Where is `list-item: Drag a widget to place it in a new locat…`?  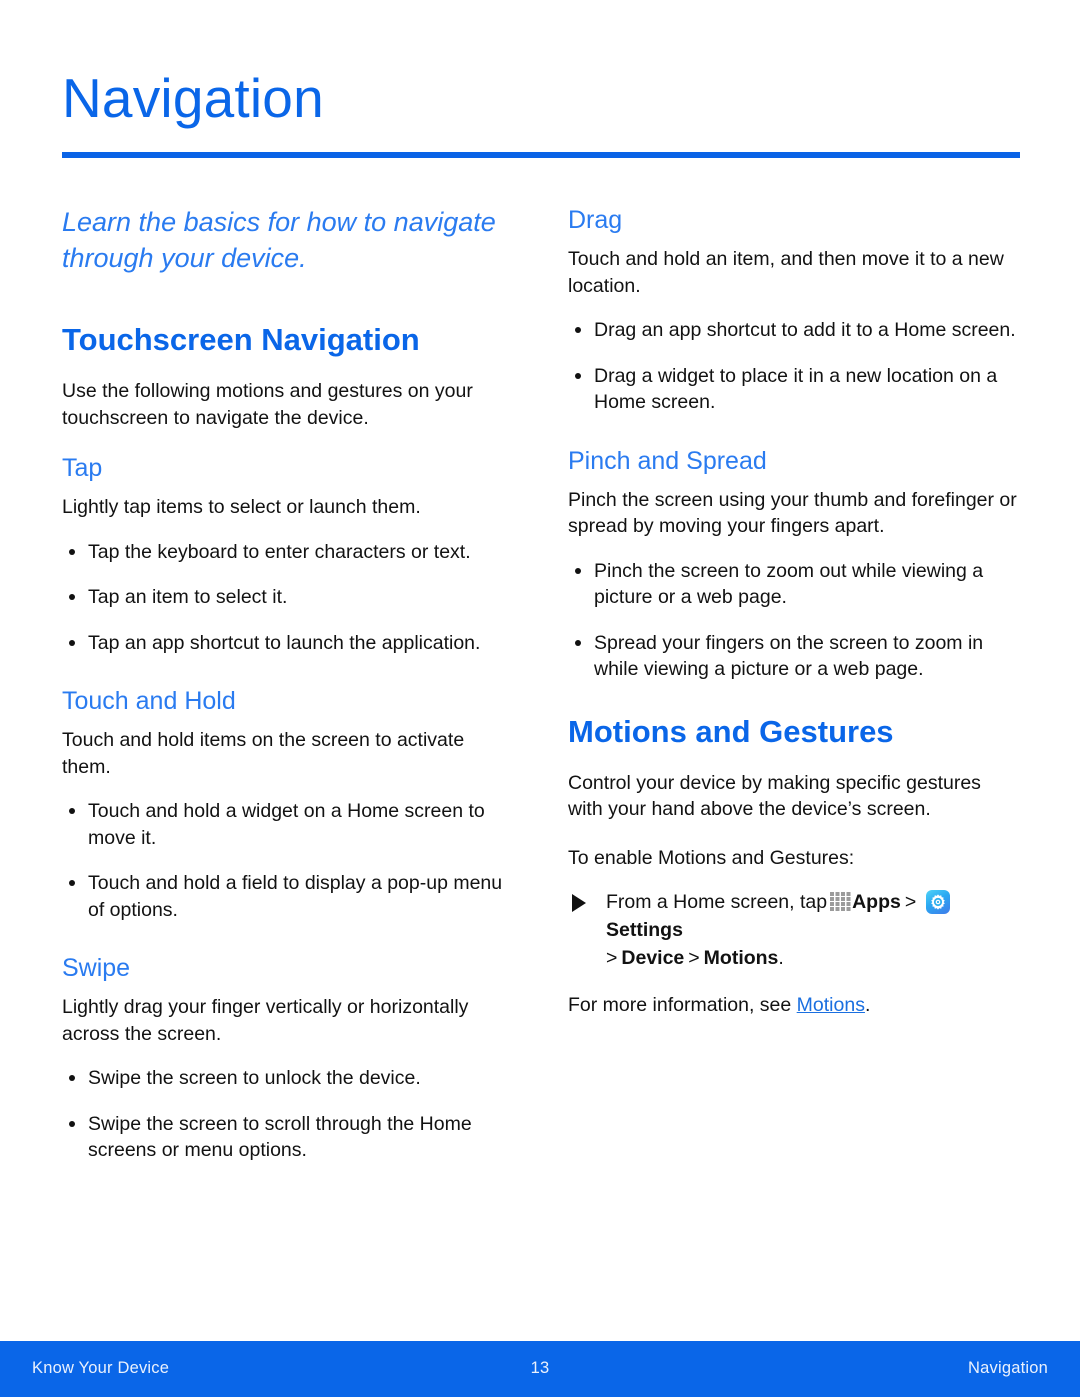
list-item: Drag a widget to place it in a new locat… is located at coordinates (793, 389).